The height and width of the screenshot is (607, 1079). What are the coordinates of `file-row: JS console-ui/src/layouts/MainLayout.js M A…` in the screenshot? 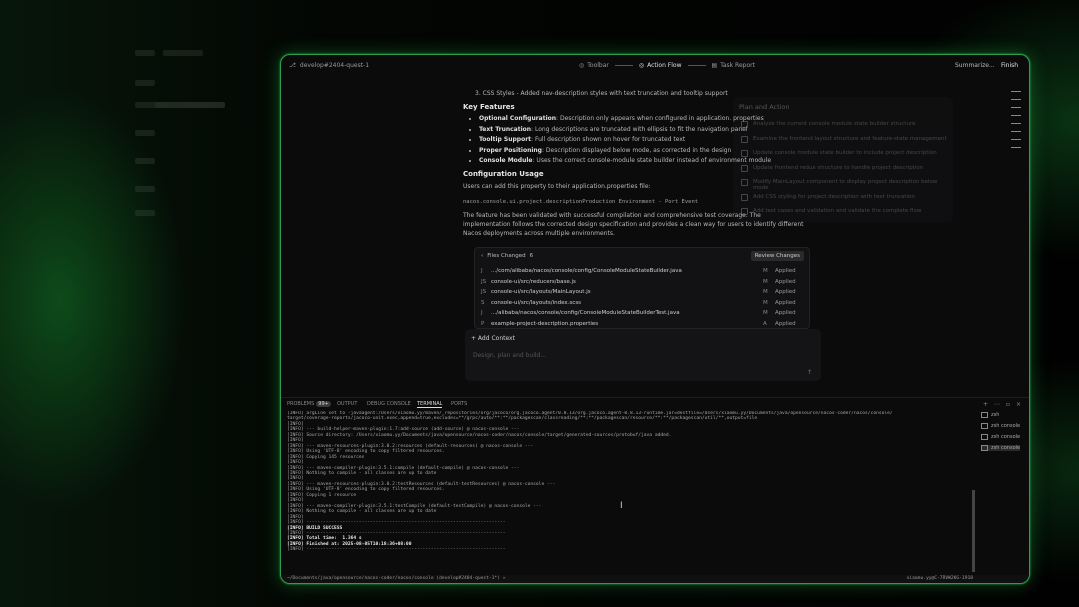 It's located at (642, 292).